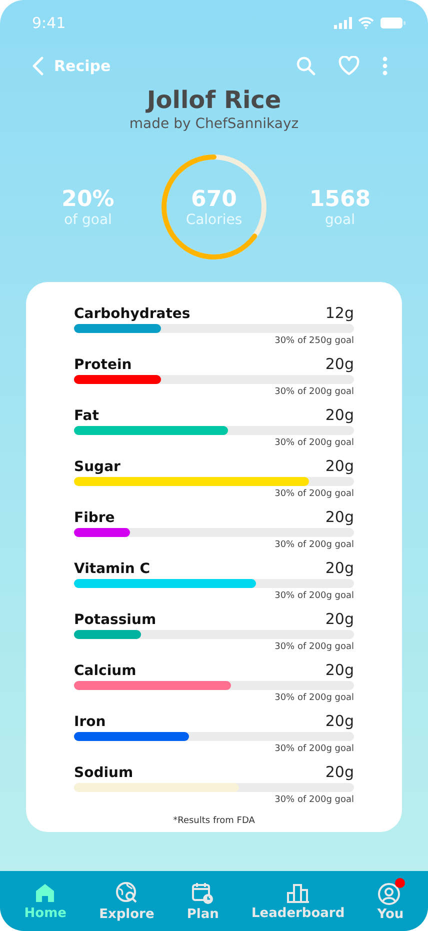 The width and height of the screenshot is (428, 931). I want to click on calendar-clock-icon, so click(202, 892).